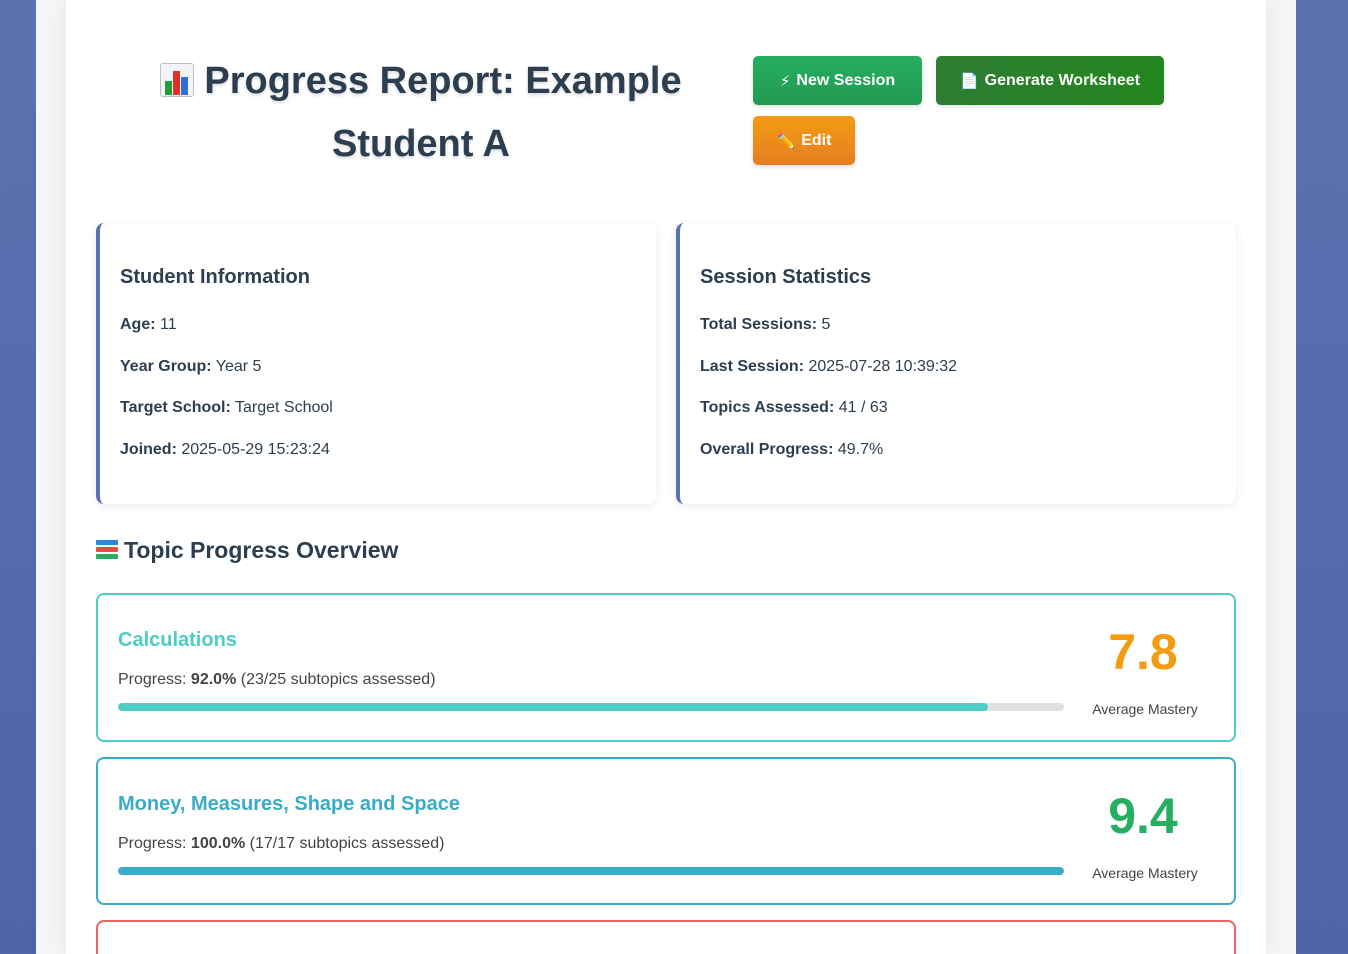  I want to click on generate-worksheet-label: Generate Worksheet, so click(1062, 80).